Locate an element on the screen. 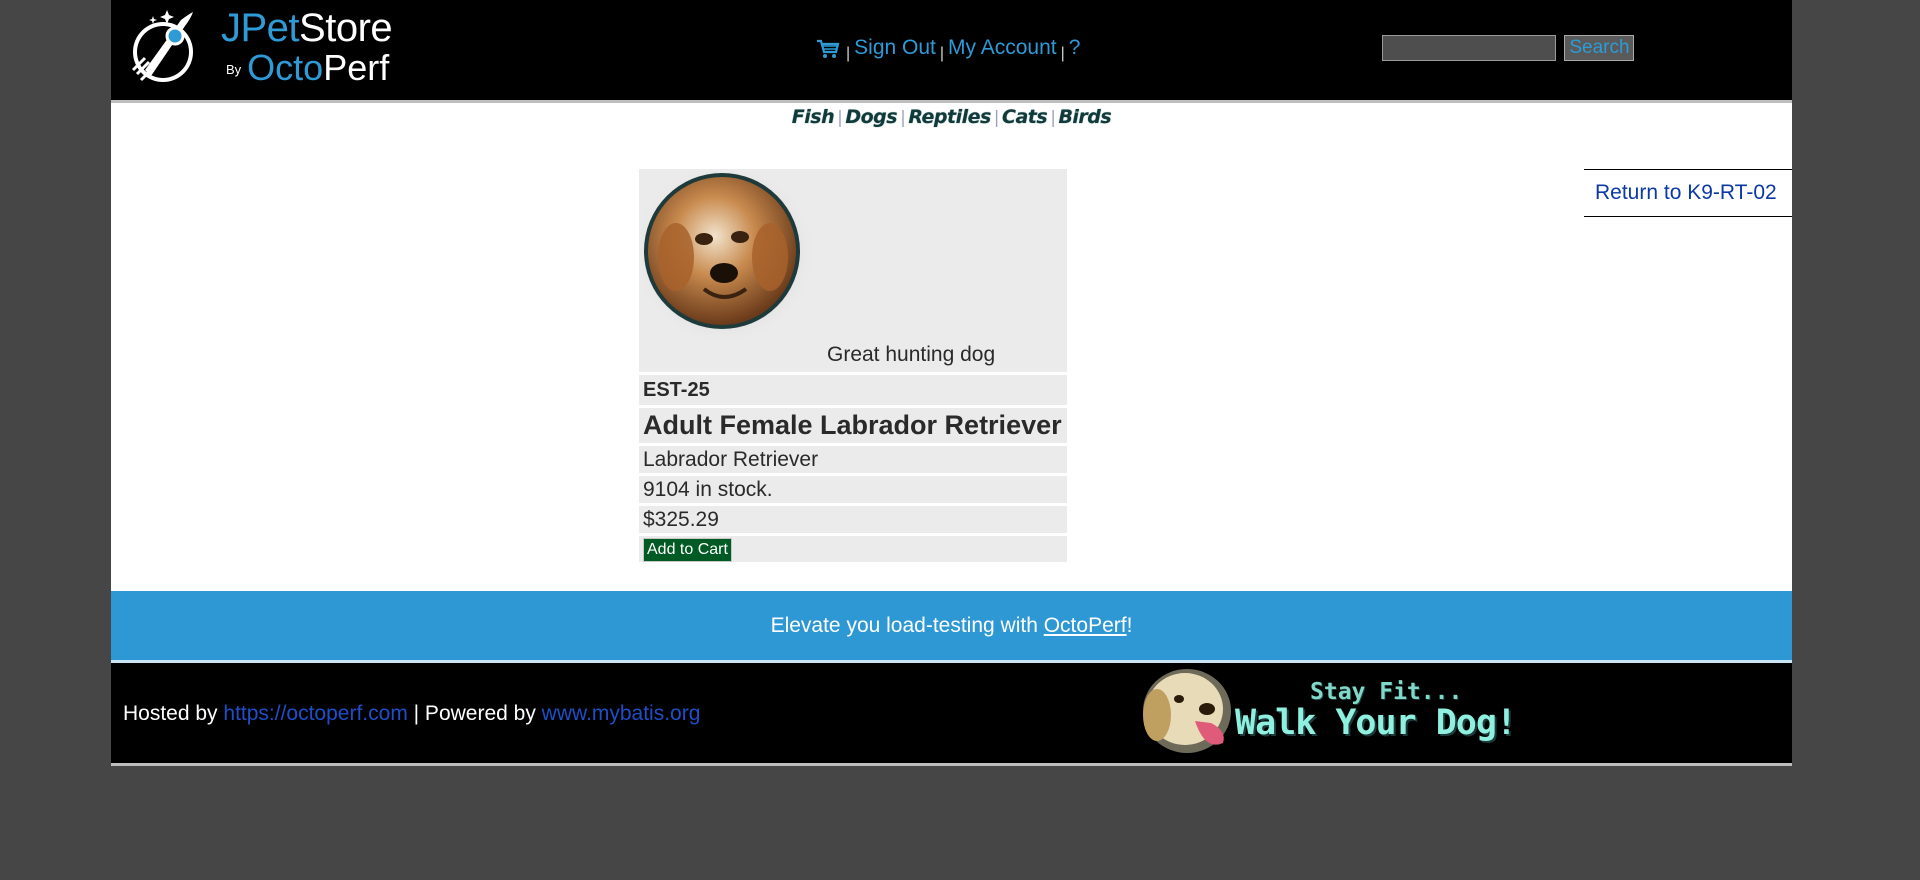 The height and width of the screenshot is (880, 1920). item-description: Great hunting dog is located at coordinates (911, 354).